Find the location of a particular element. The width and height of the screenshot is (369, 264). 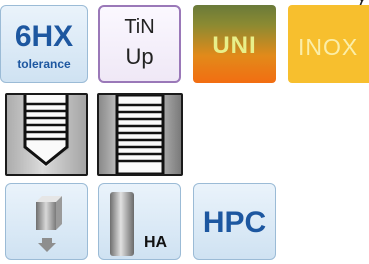

uni-material-button: UNI is located at coordinates (234, 44).